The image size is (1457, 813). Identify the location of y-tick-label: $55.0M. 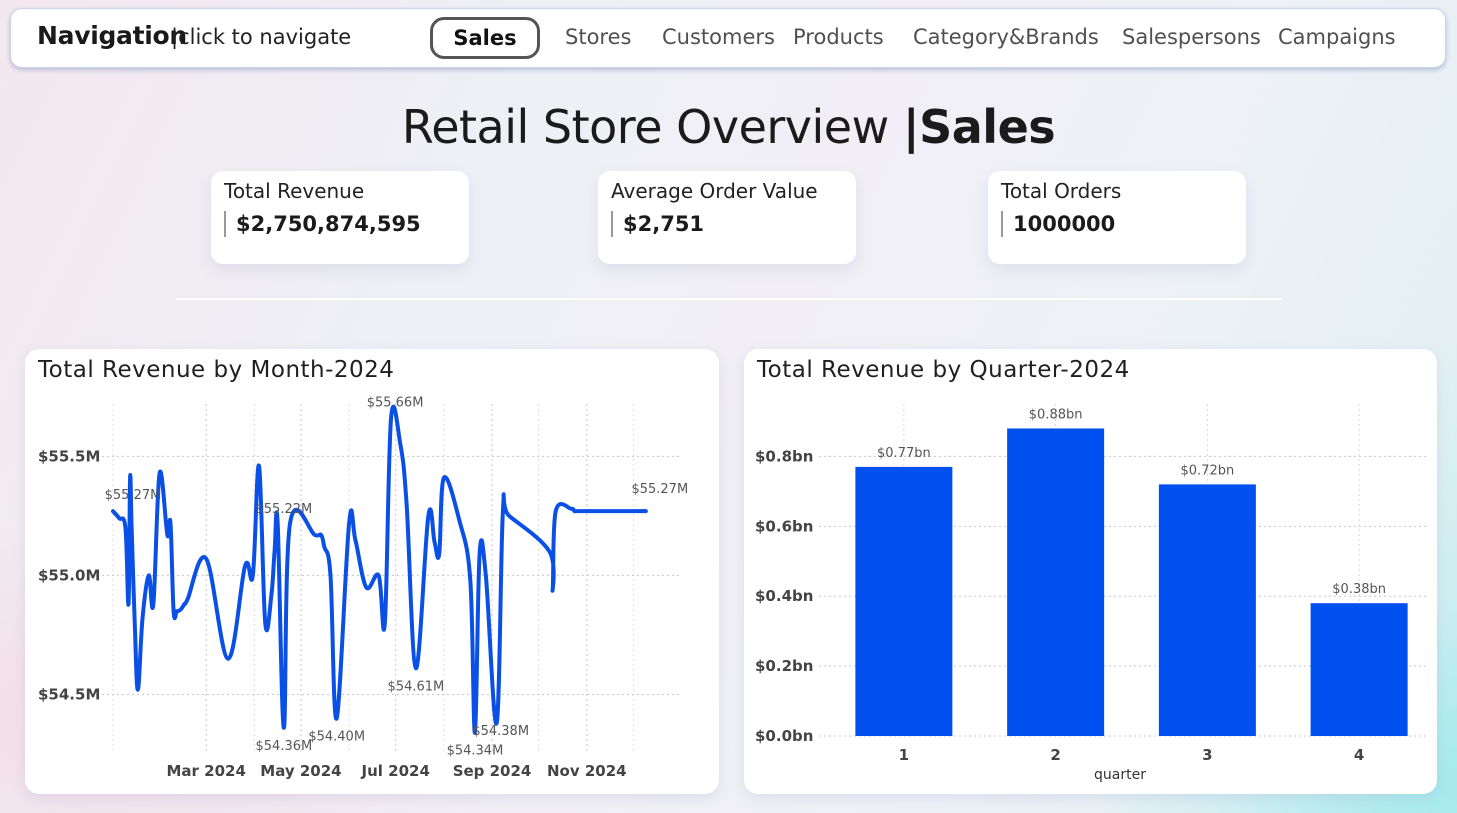
(69, 575).